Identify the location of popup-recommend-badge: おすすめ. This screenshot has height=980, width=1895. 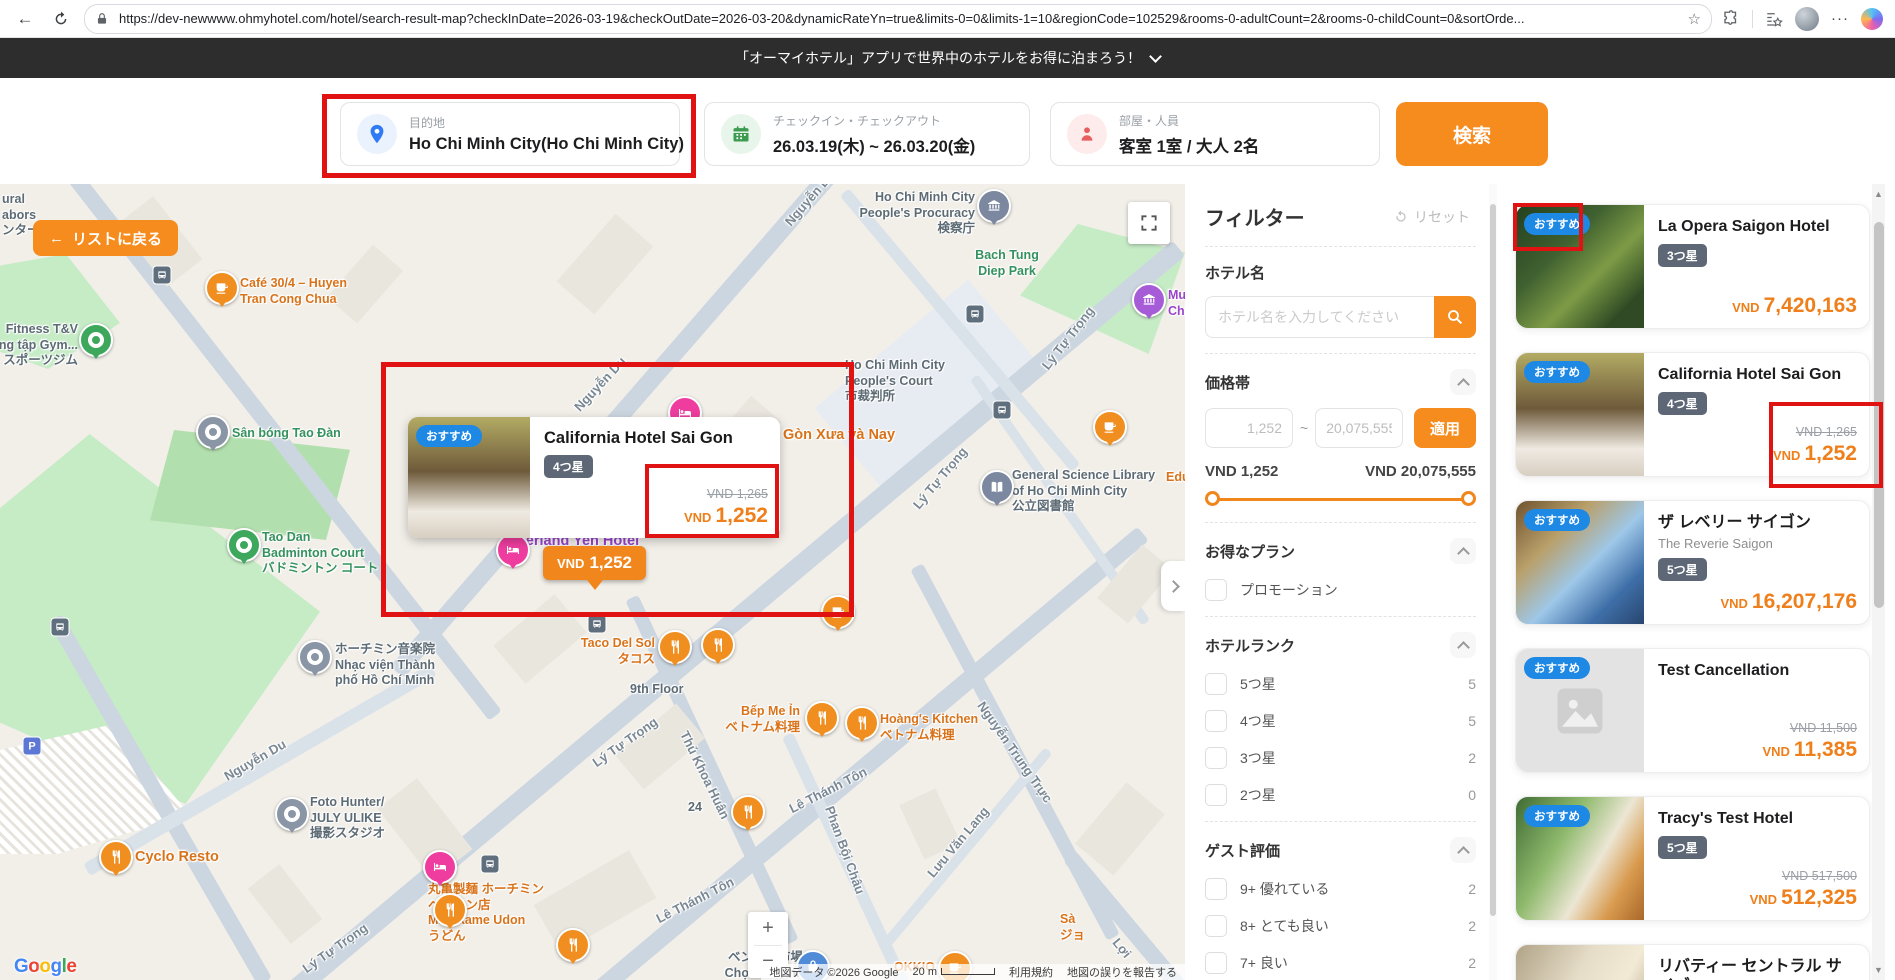
(449, 436).